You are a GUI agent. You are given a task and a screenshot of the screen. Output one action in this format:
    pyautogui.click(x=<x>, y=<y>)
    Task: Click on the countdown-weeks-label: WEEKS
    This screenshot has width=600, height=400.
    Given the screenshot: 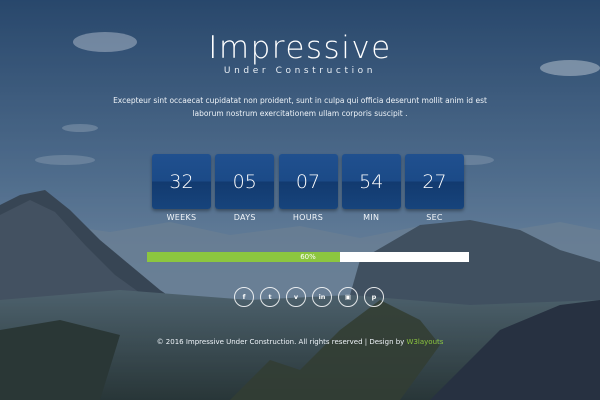 What is the action you would take?
    pyautogui.click(x=181, y=217)
    